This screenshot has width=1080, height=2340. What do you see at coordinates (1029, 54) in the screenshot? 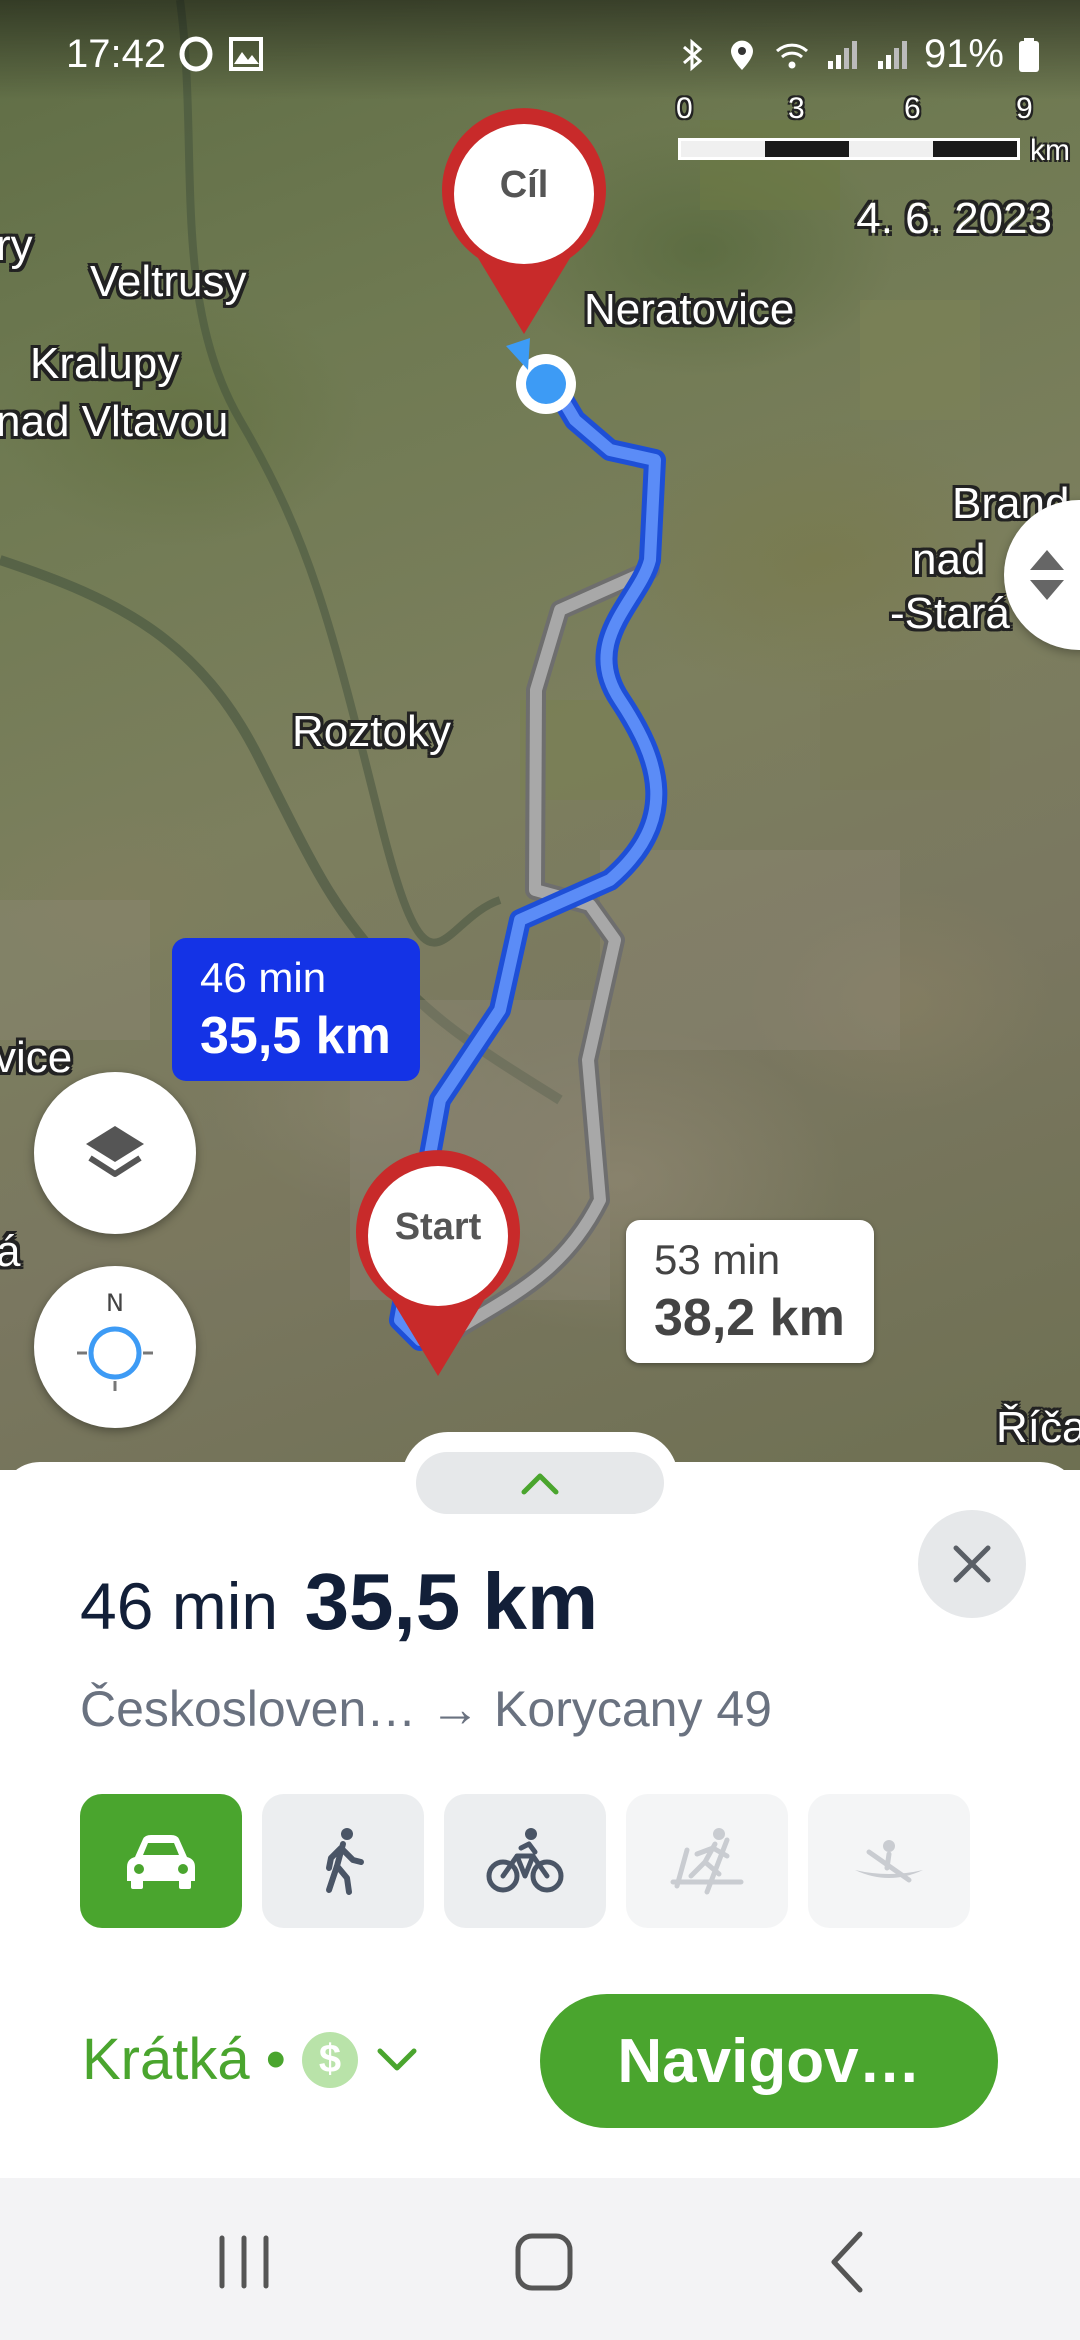
I see `battery-icon` at bounding box center [1029, 54].